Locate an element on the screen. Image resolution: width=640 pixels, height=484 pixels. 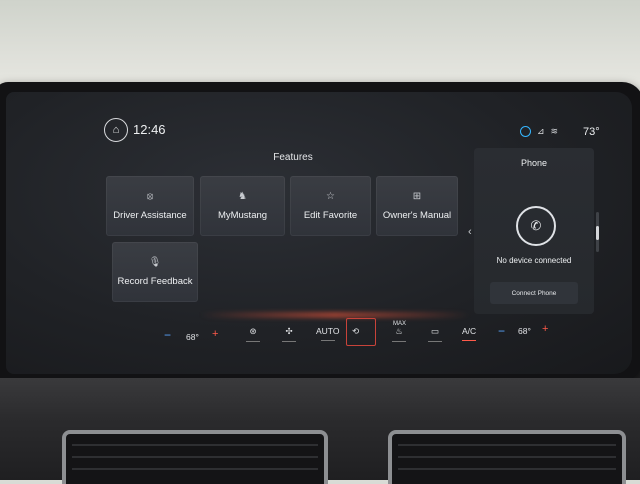
recirculation-button is located at coordinates (361, 332).